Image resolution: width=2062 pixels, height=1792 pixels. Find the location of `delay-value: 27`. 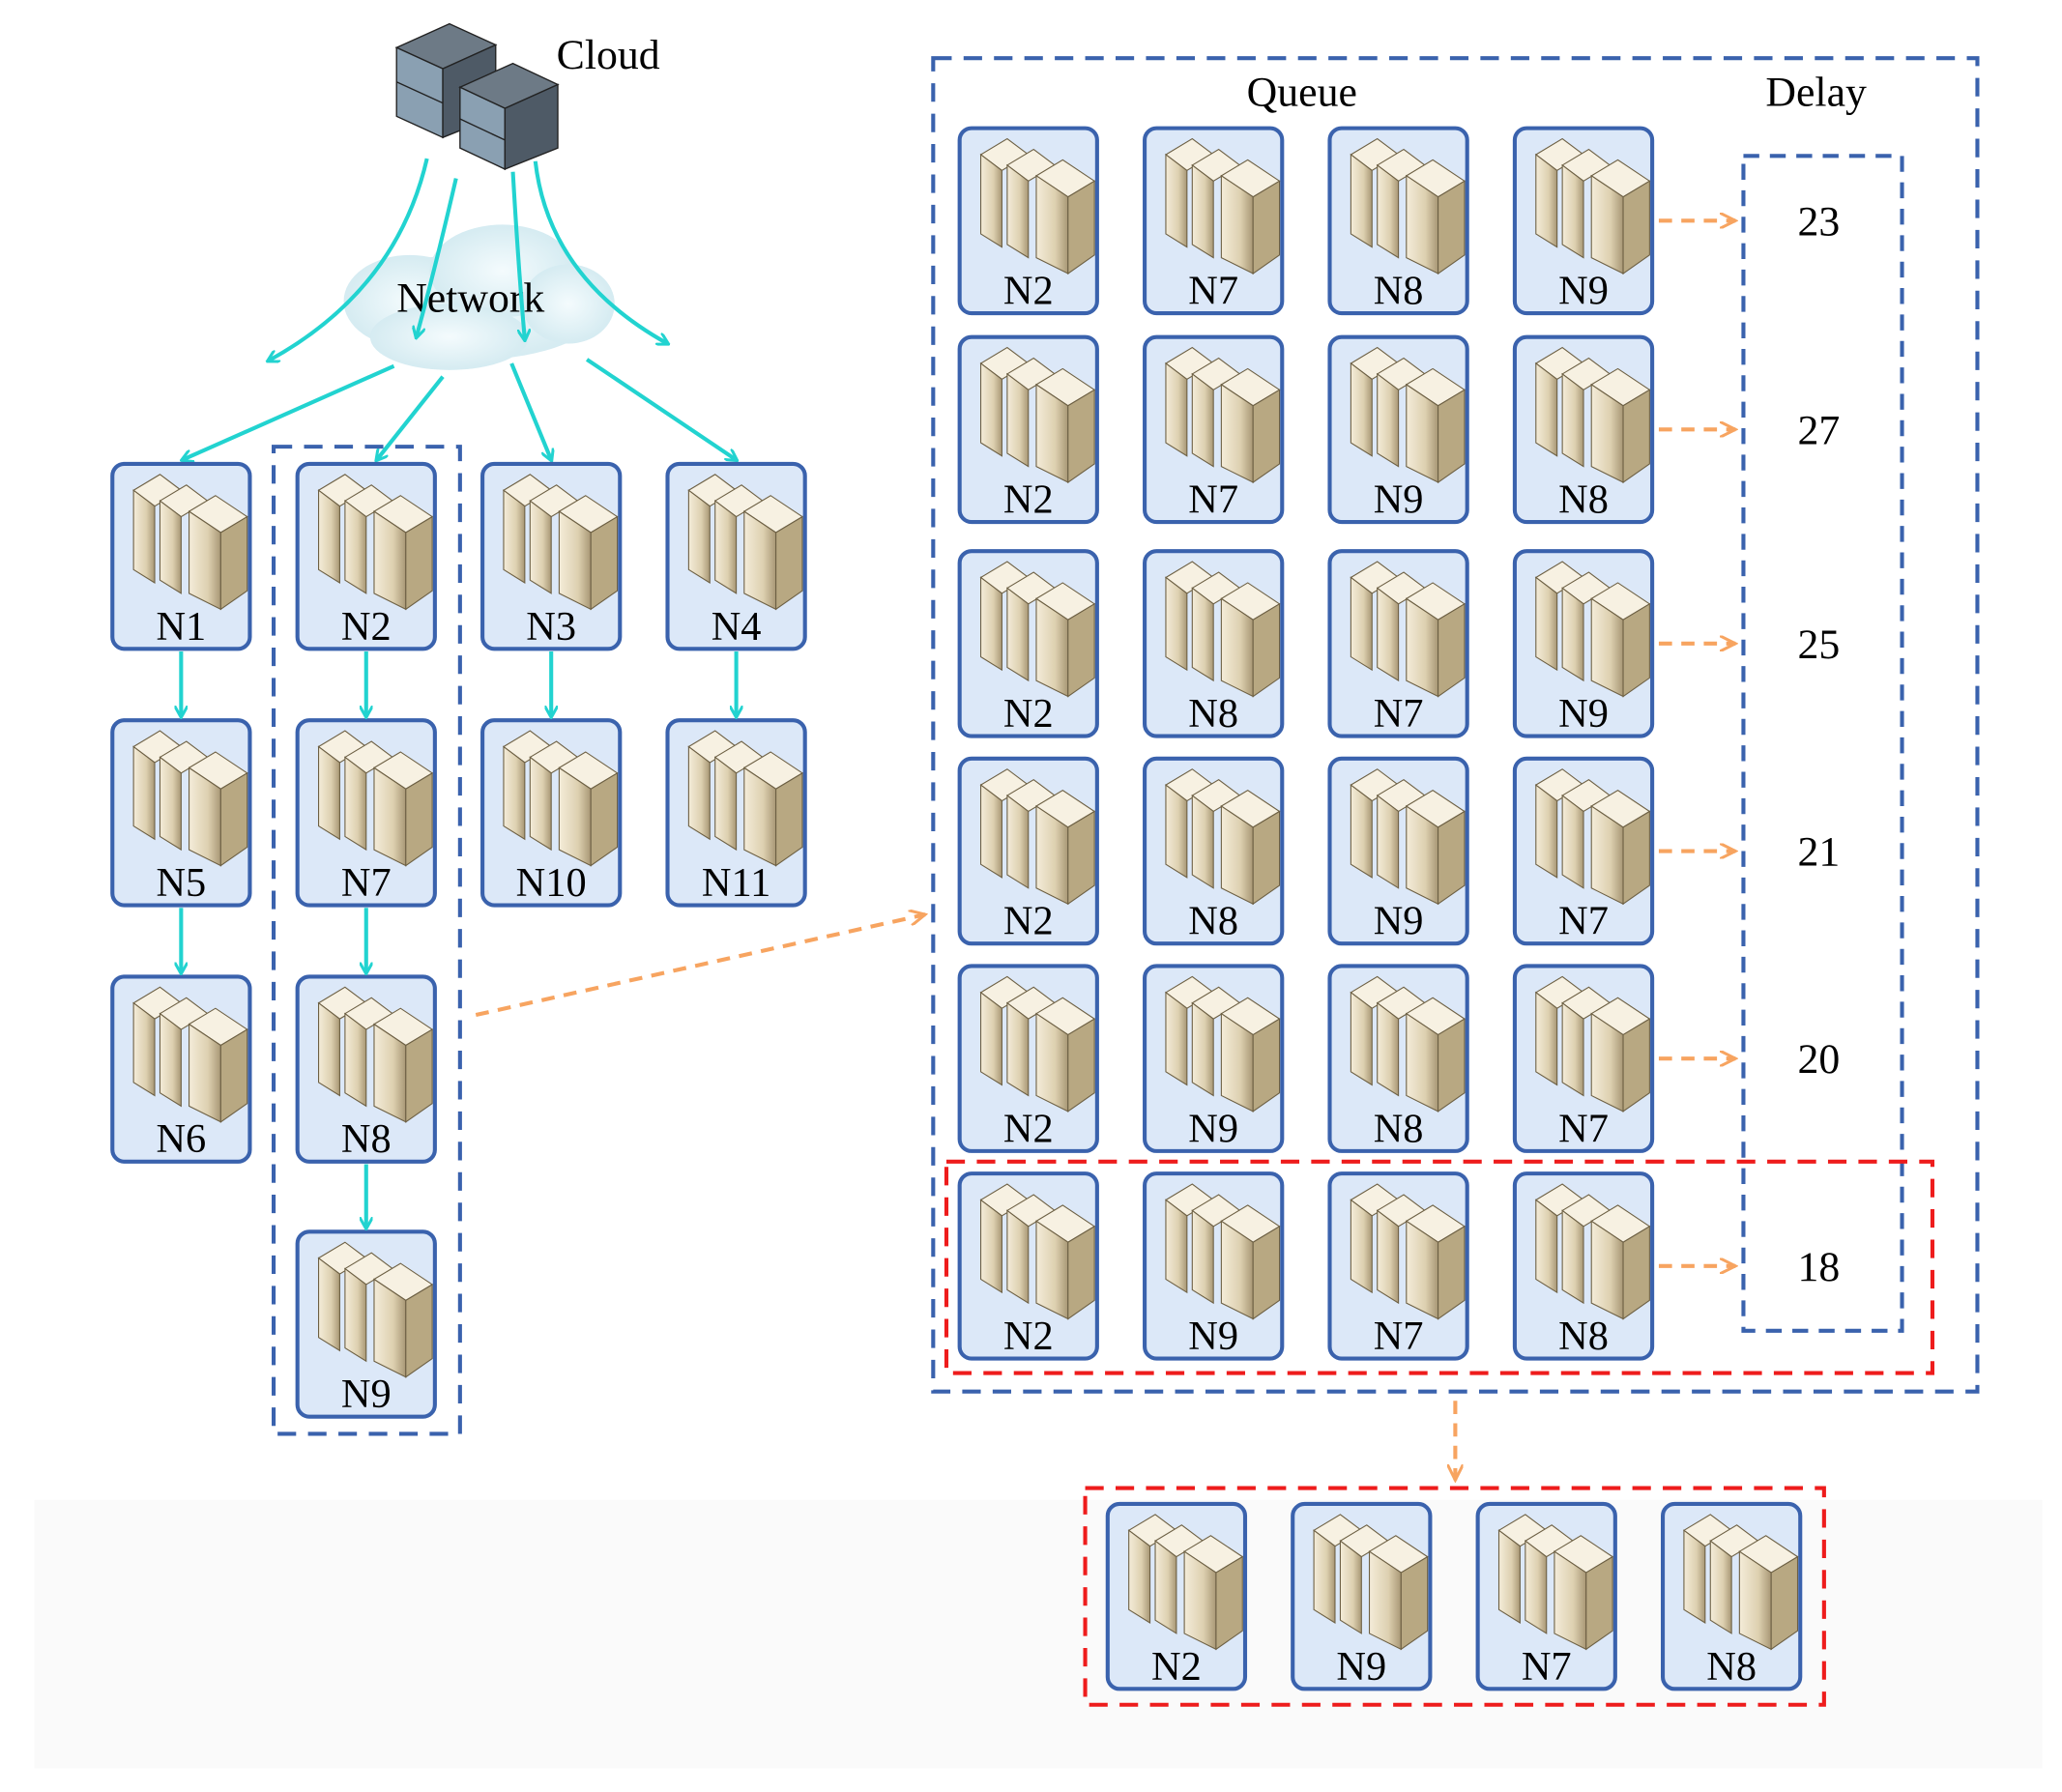

delay-value: 27 is located at coordinates (1819, 430).